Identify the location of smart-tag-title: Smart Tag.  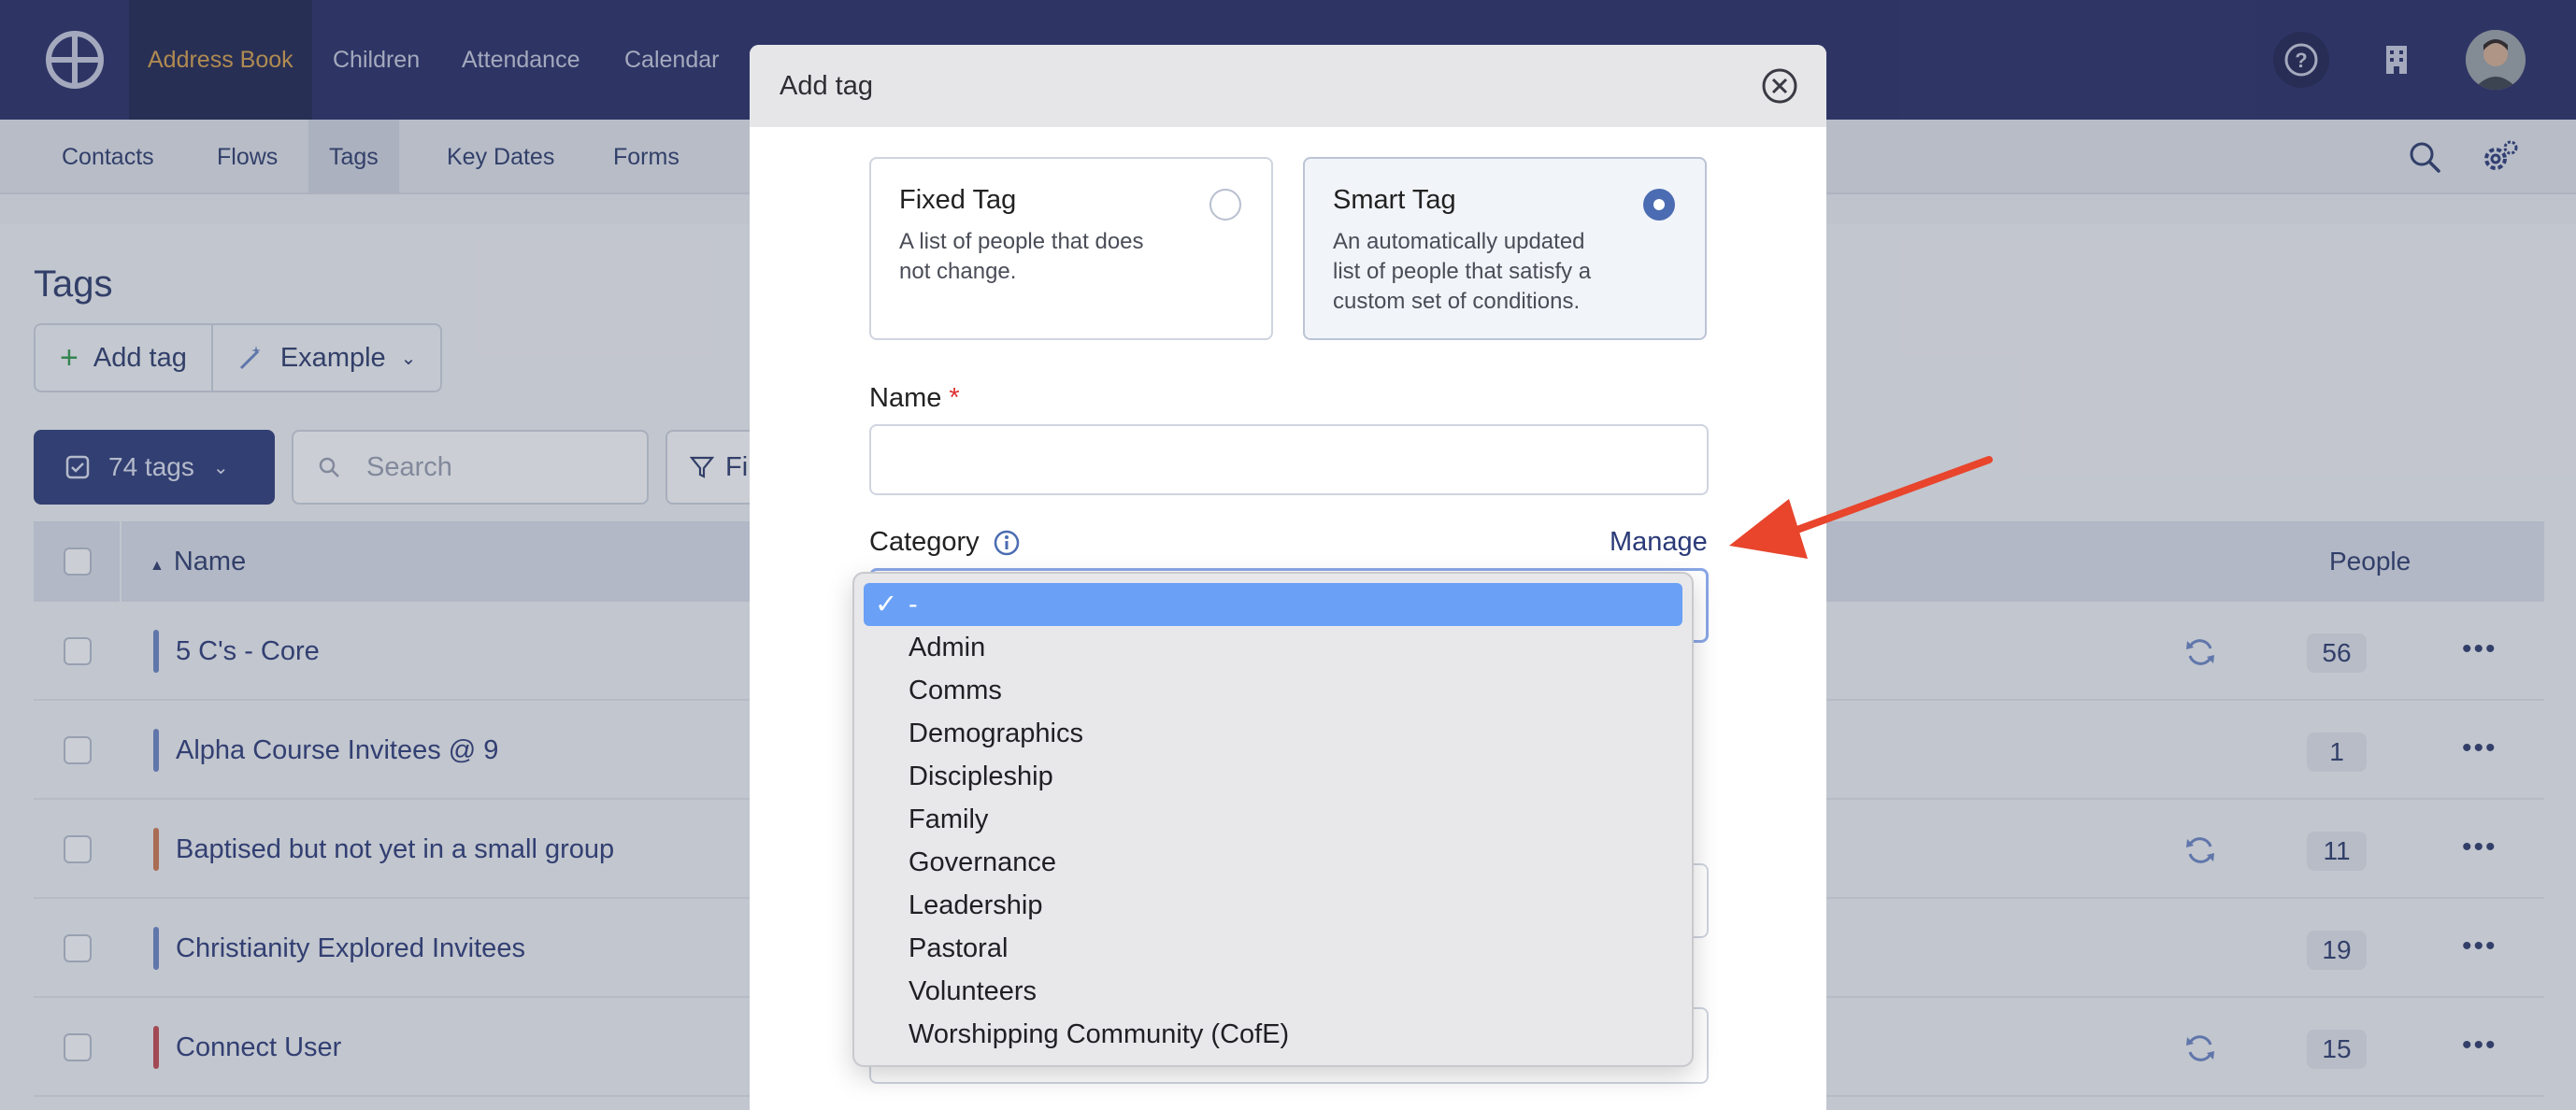
(1394, 200).